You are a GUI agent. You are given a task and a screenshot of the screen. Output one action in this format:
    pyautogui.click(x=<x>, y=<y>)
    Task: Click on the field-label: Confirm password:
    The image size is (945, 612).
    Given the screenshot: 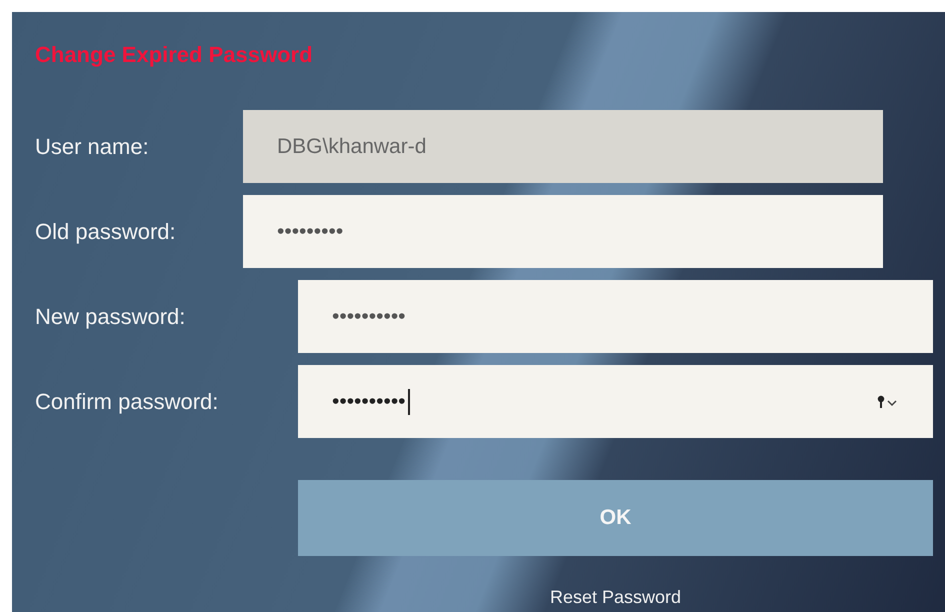 What is the action you would take?
    pyautogui.click(x=127, y=402)
    